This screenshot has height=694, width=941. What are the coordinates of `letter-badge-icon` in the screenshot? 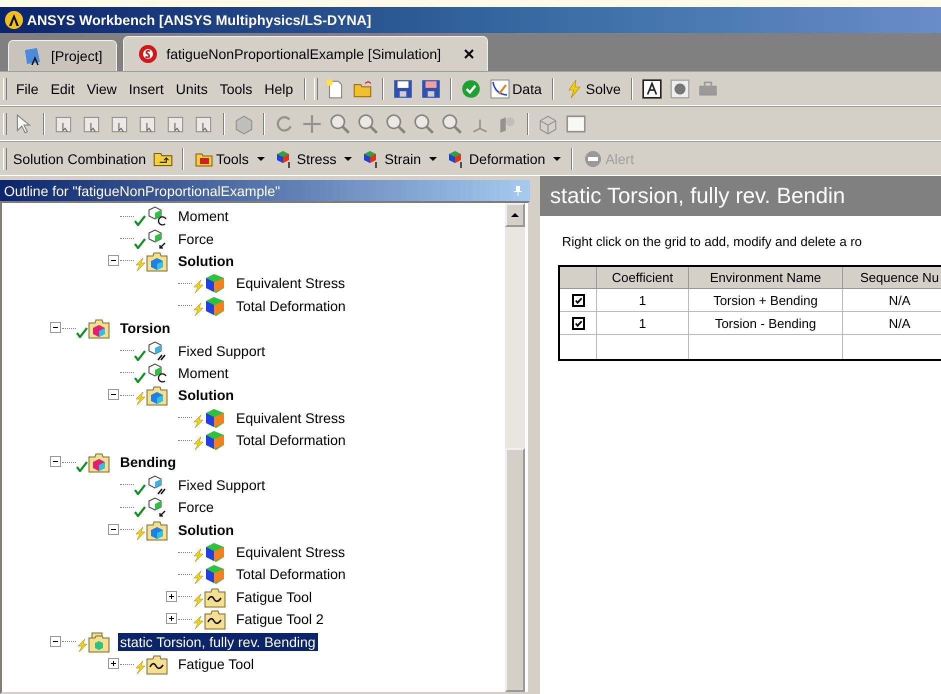 It's located at (148, 54).